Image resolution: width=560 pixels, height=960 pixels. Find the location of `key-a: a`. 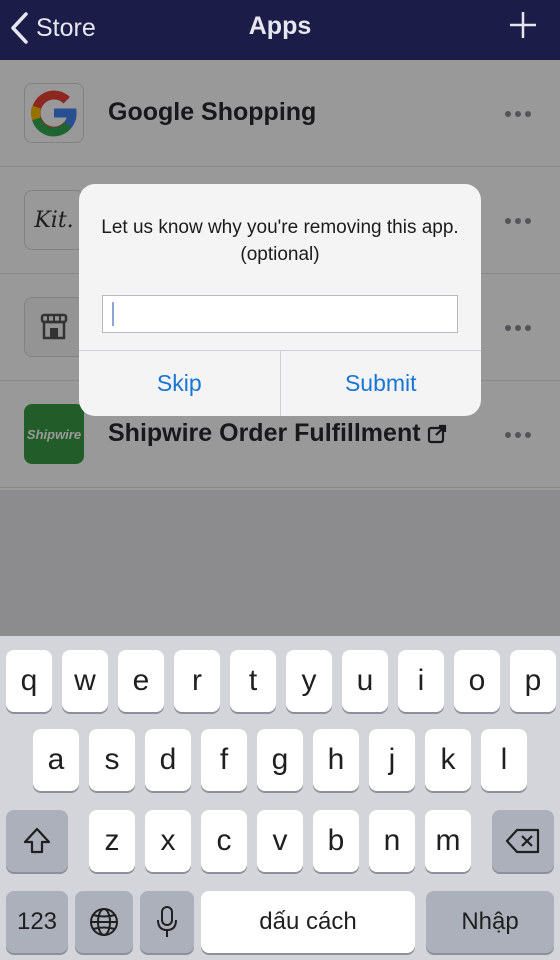

key-a: a is located at coordinates (56, 760).